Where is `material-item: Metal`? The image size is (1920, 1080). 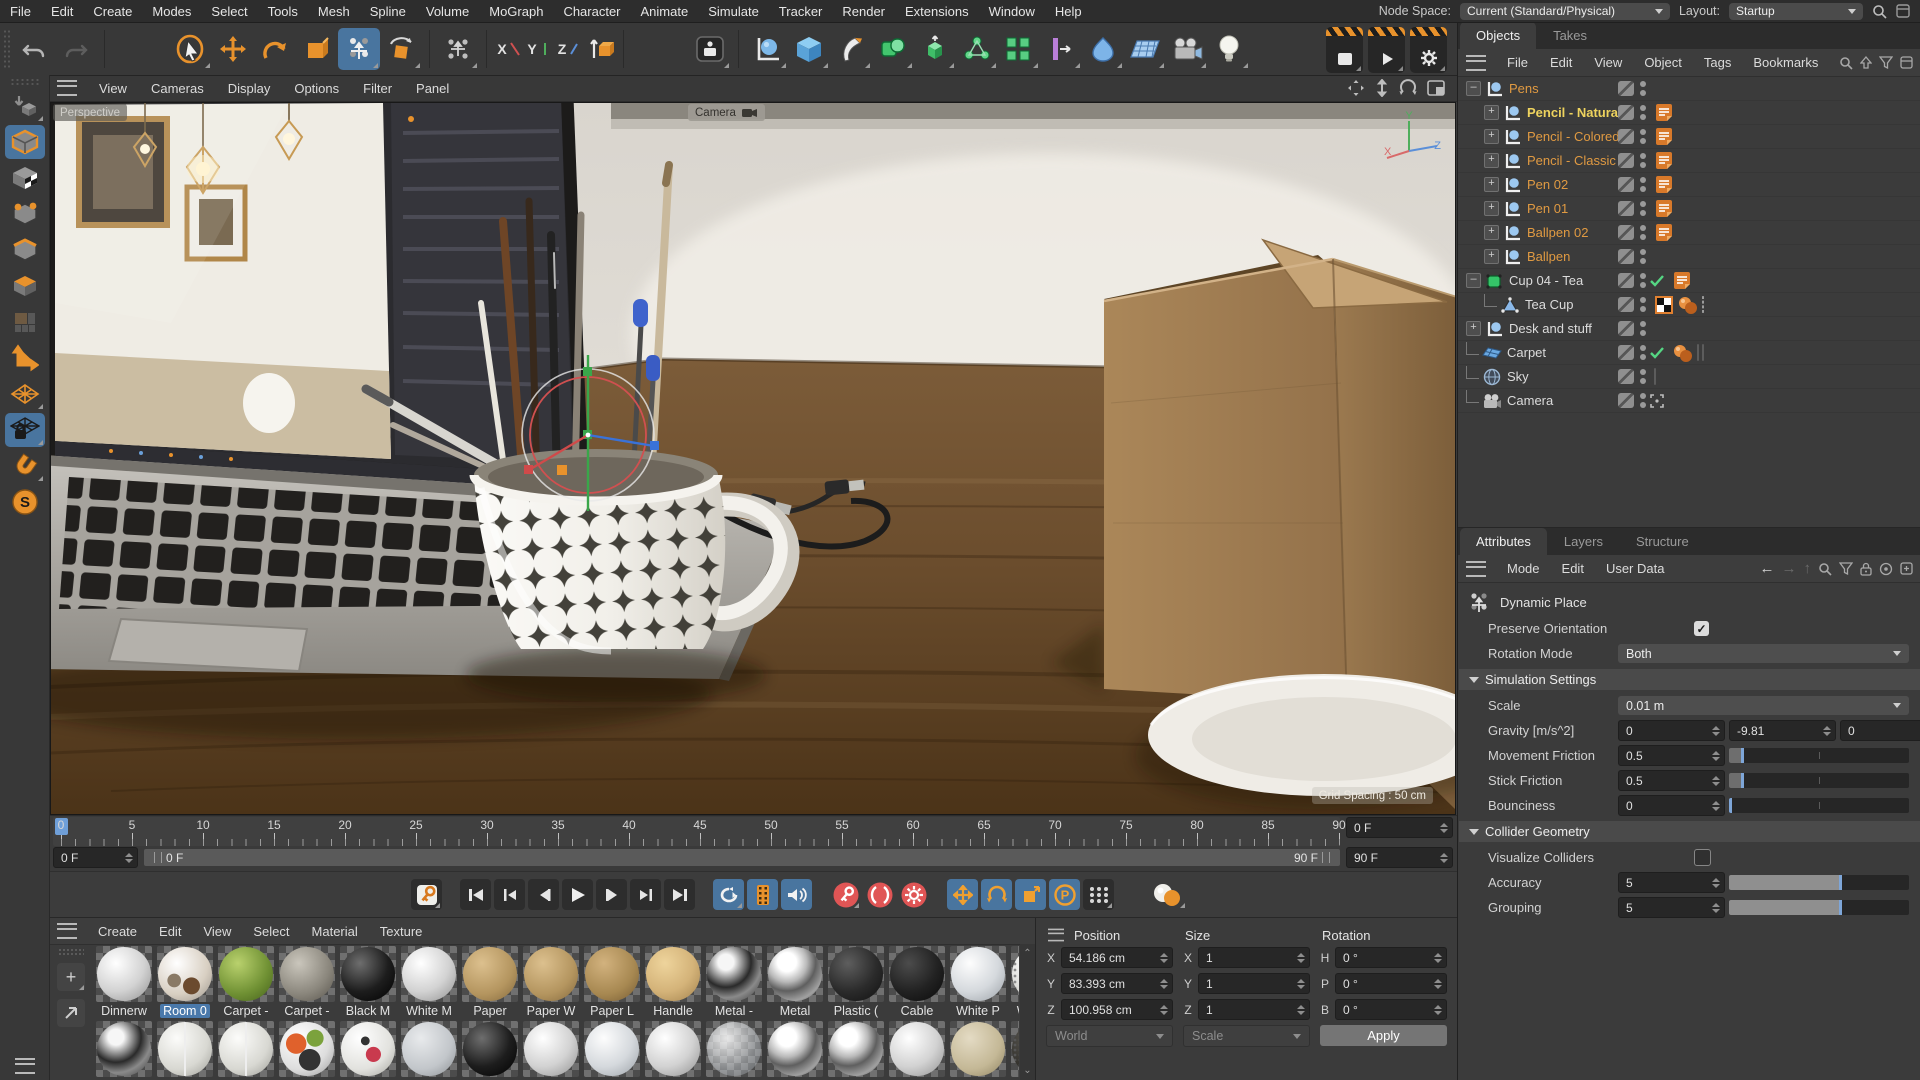 material-item: Metal is located at coordinates (795, 982).